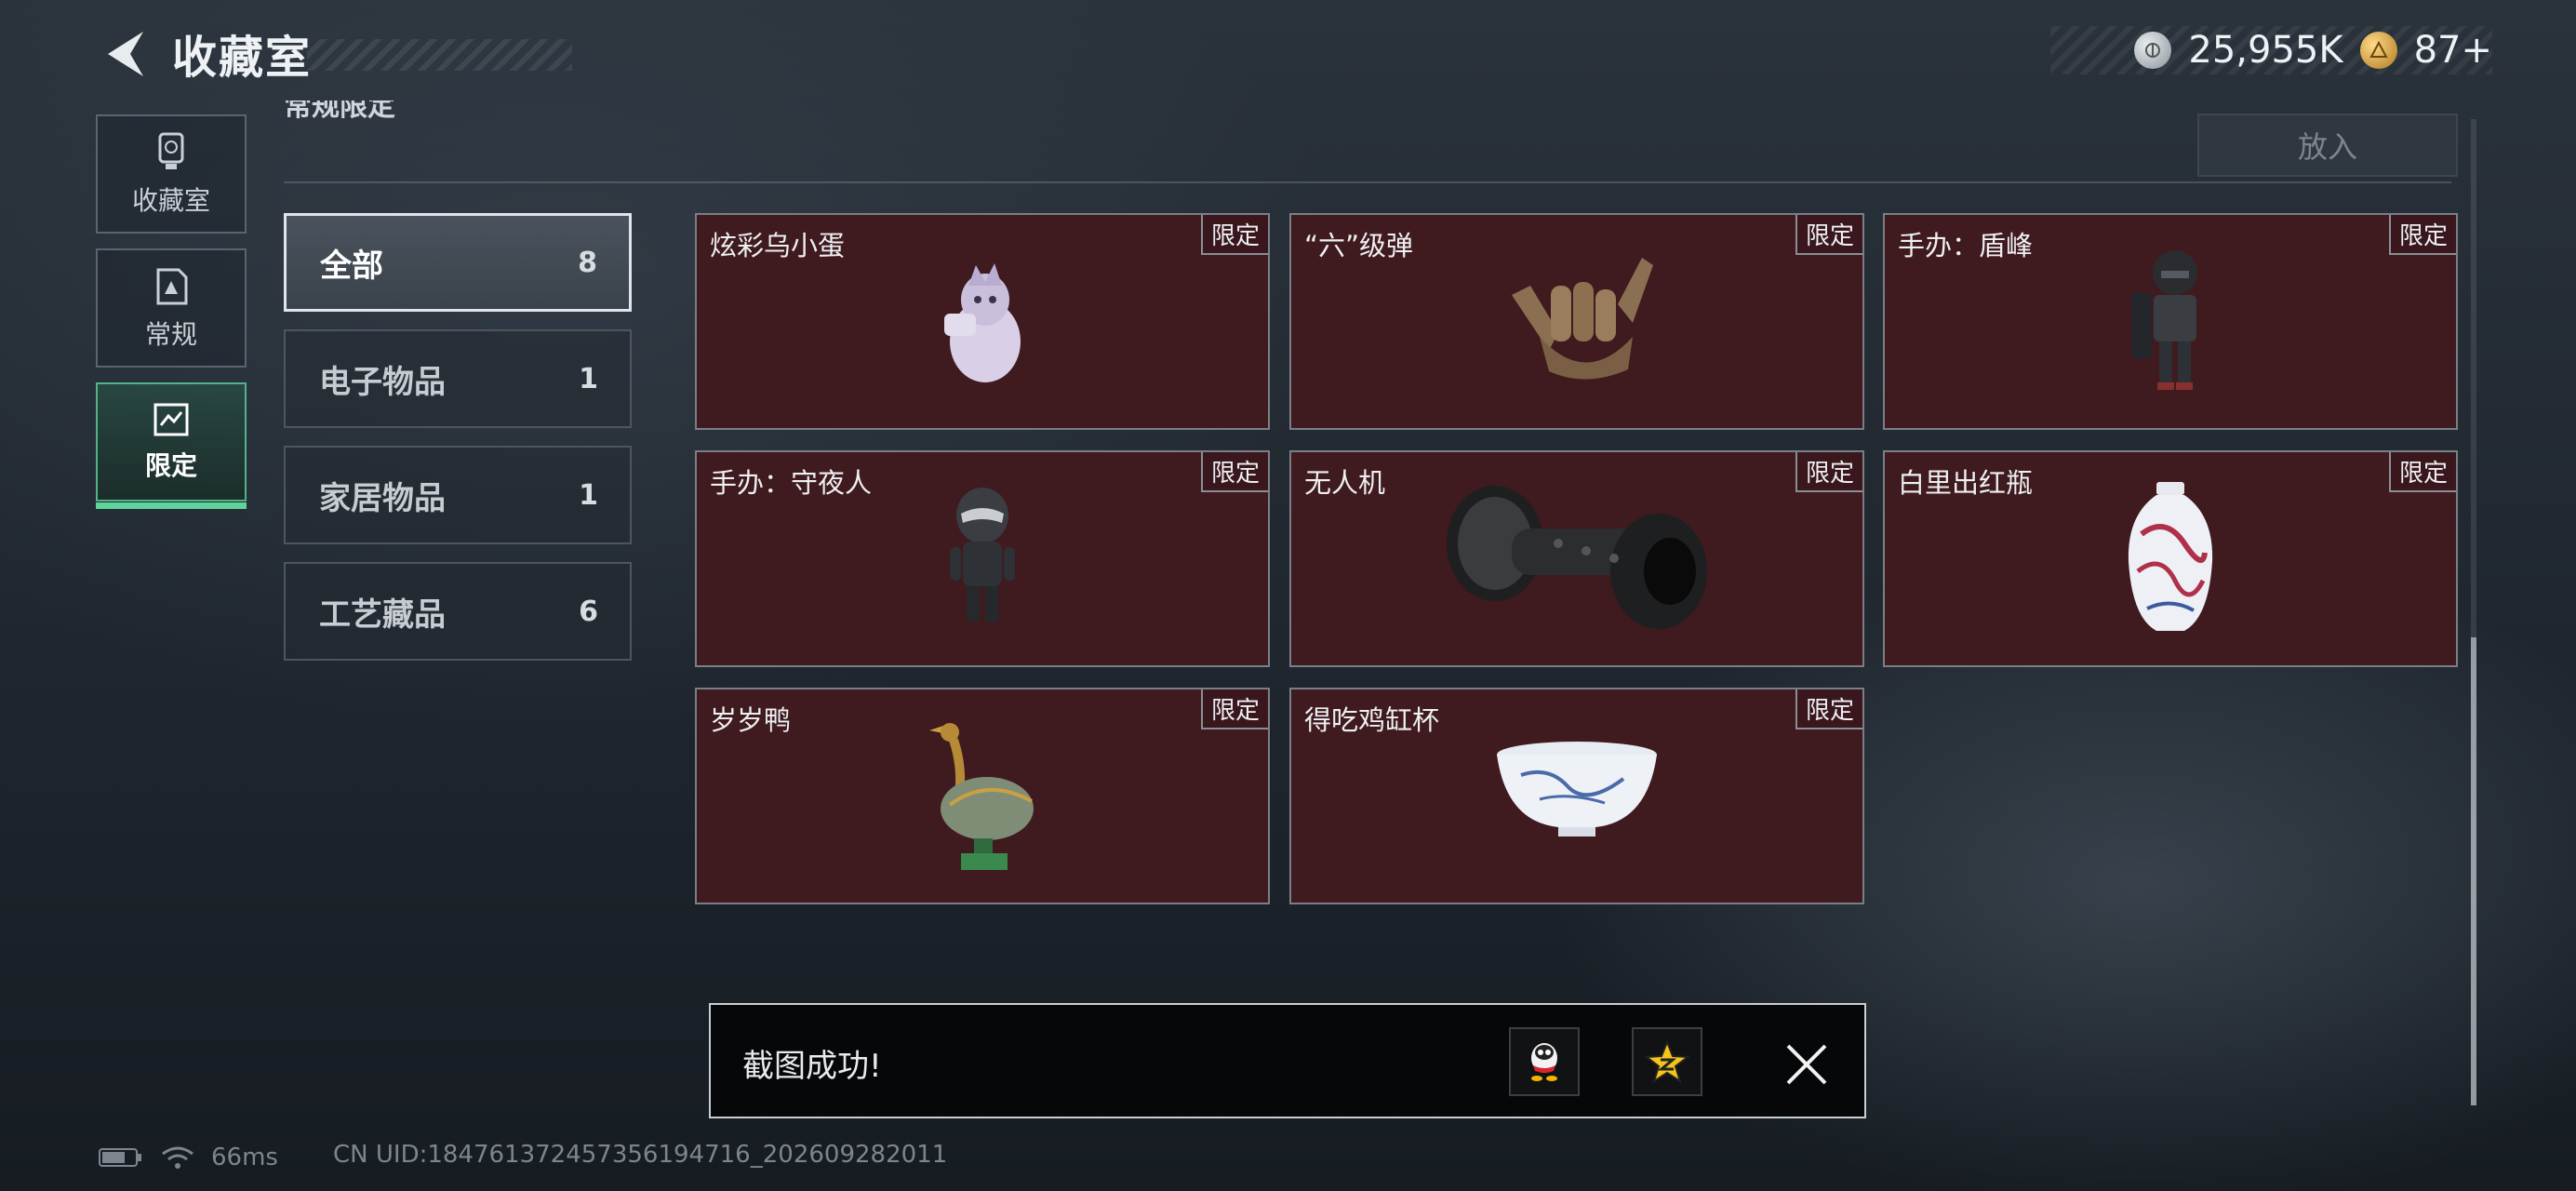 The height and width of the screenshot is (1191, 2576). Describe the element at coordinates (170, 334) in the screenshot. I see `nav-label: 常规` at that location.